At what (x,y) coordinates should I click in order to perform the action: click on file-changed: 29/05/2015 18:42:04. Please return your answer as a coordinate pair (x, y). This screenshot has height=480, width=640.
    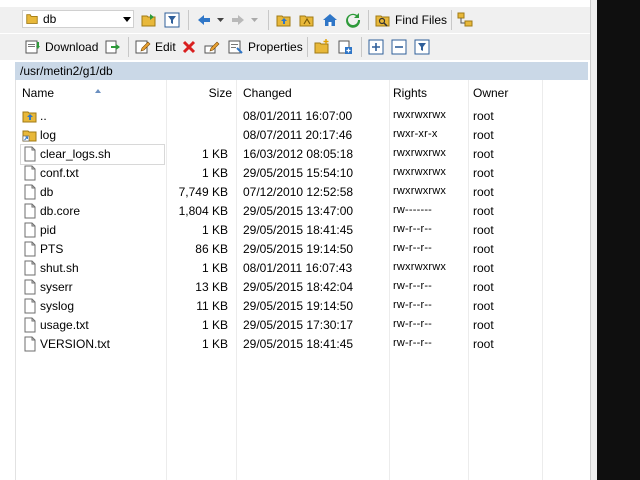
    Looking at the image, I should click on (298, 287).